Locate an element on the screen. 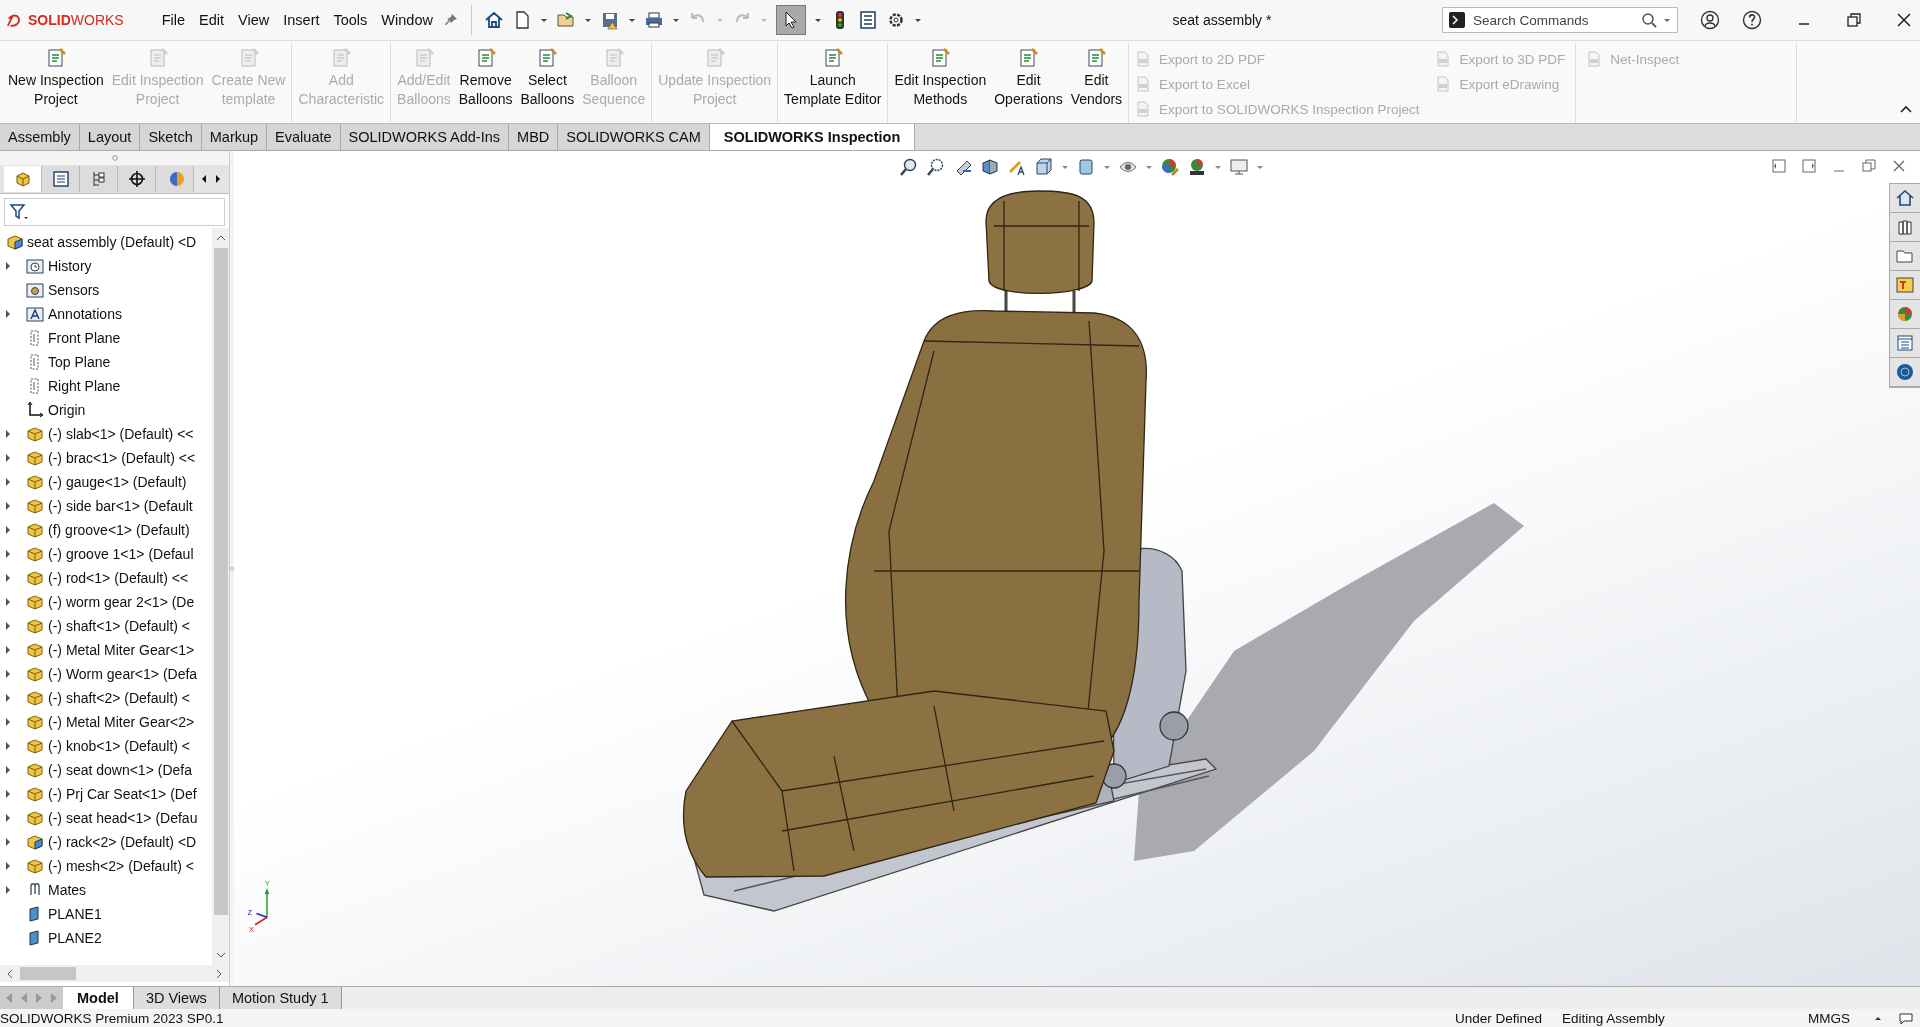  scroll-right-icon is located at coordinates (218, 179).